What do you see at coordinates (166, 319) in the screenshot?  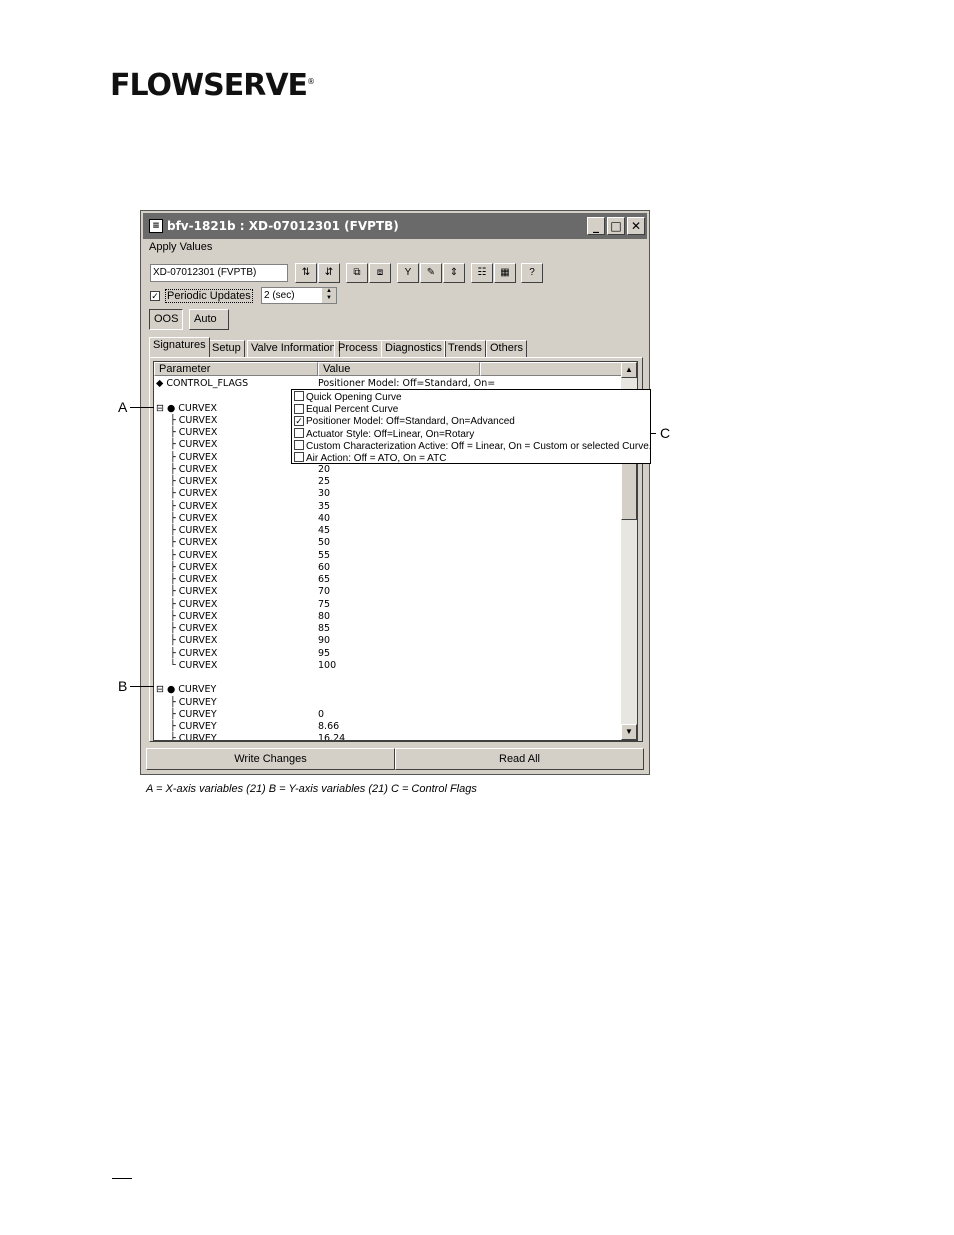 I see `oos-button: OOS` at bounding box center [166, 319].